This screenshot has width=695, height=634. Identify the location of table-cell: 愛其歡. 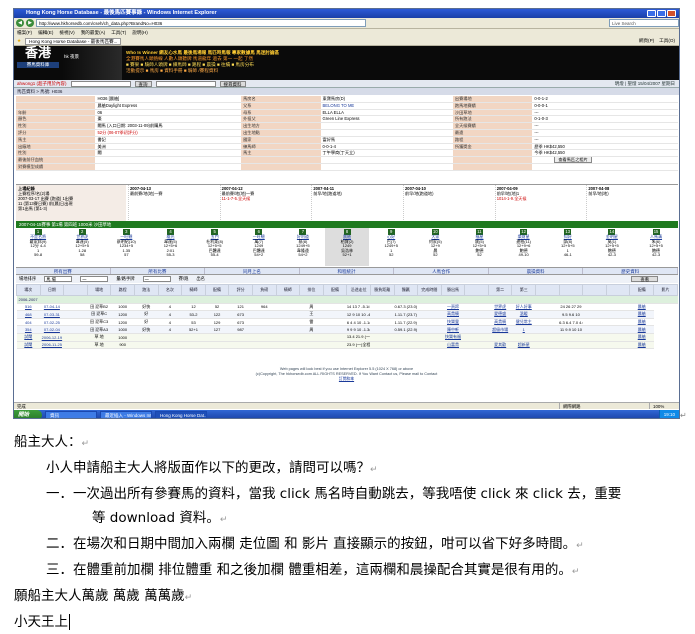
(500, 345).